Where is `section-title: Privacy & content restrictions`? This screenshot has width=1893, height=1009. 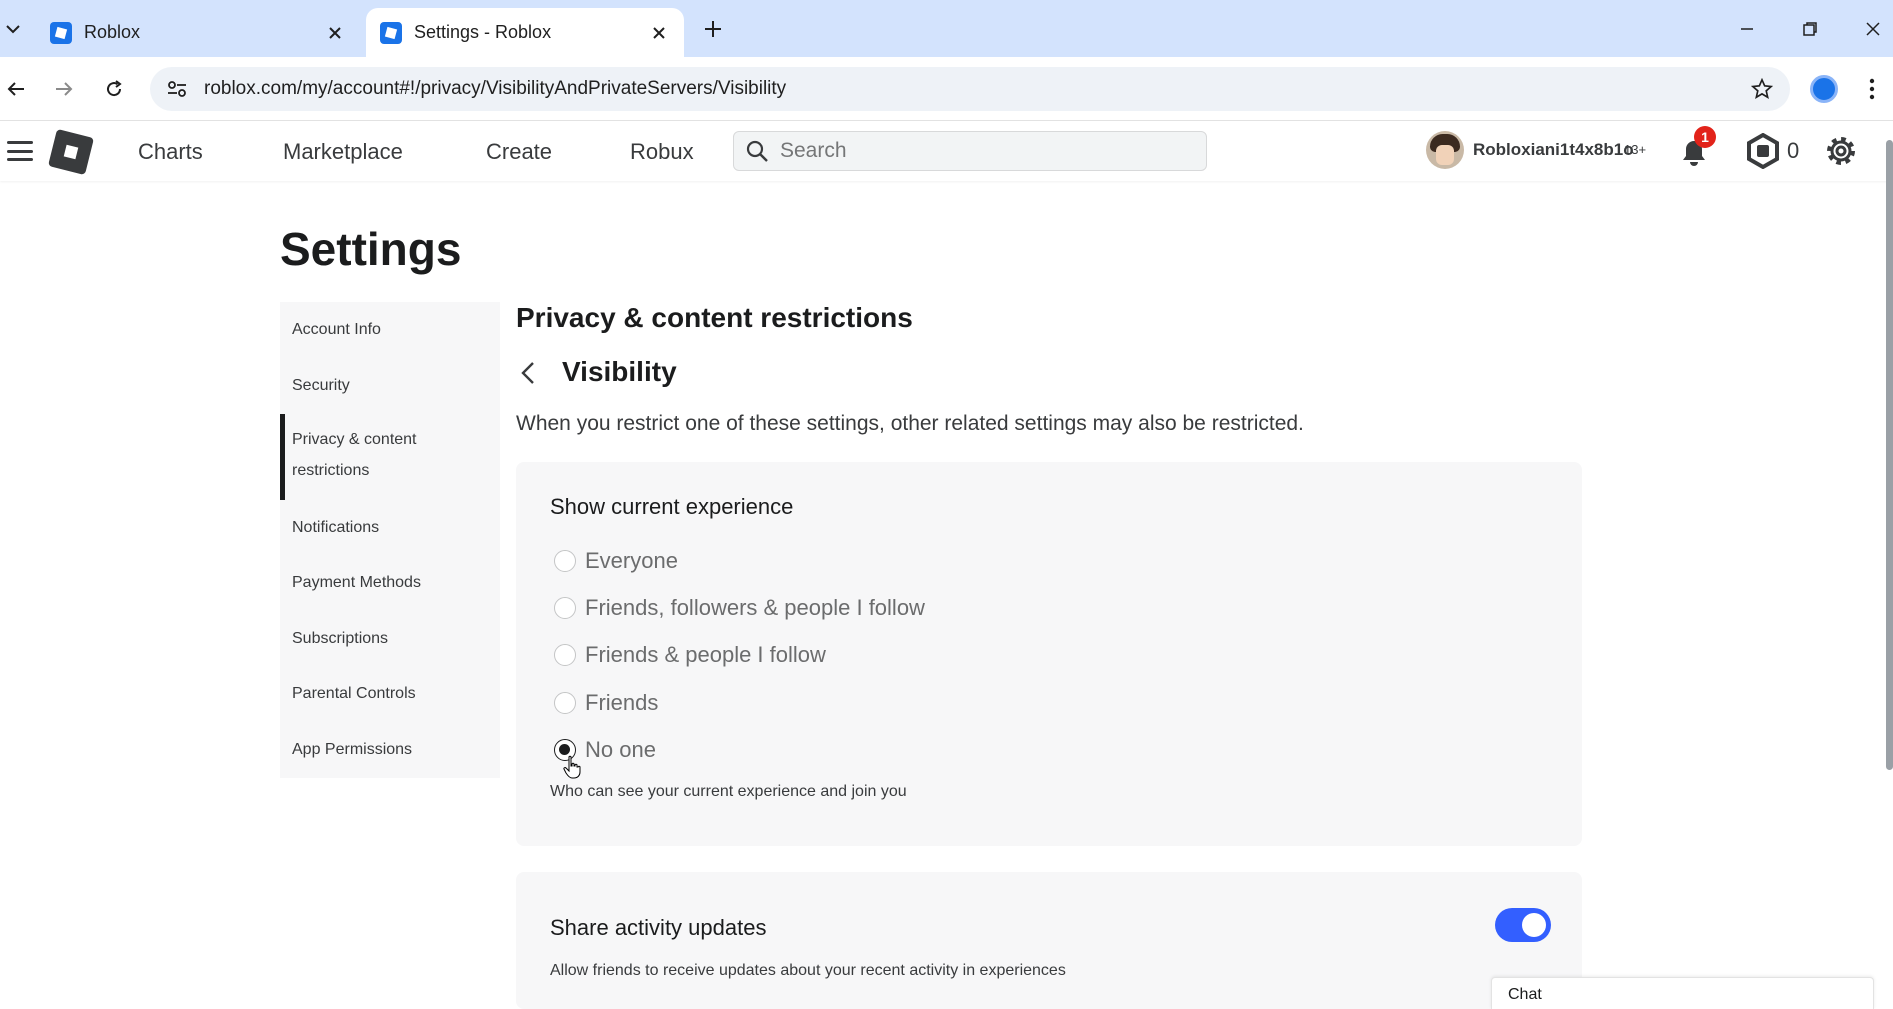
section-title: Privacy & content restrictions is located at coordinates (714, 317).